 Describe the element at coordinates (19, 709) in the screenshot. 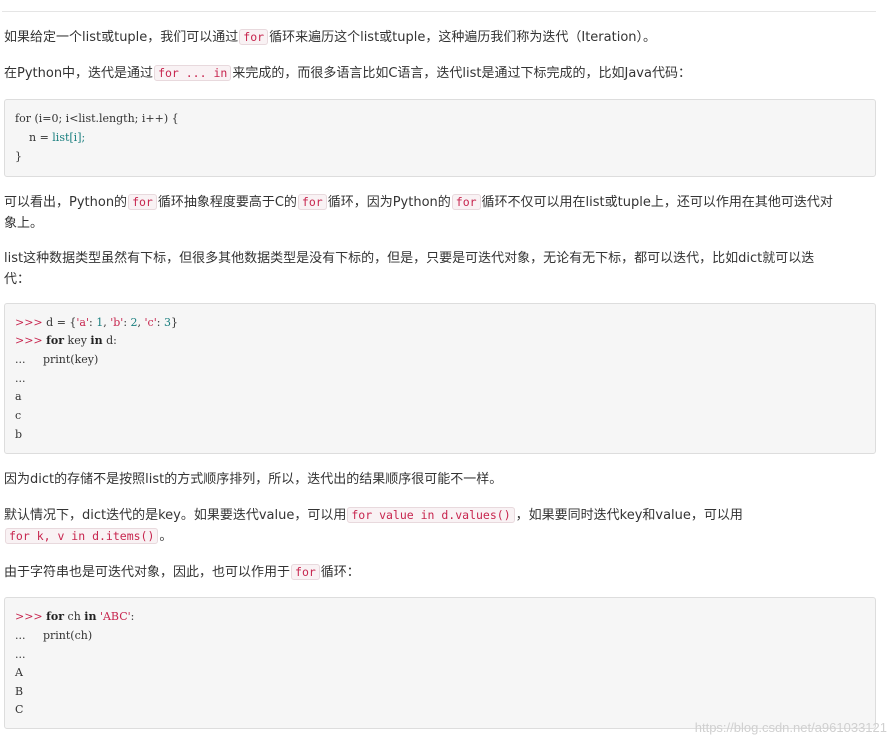

I see `code-output-line: C` at that location.